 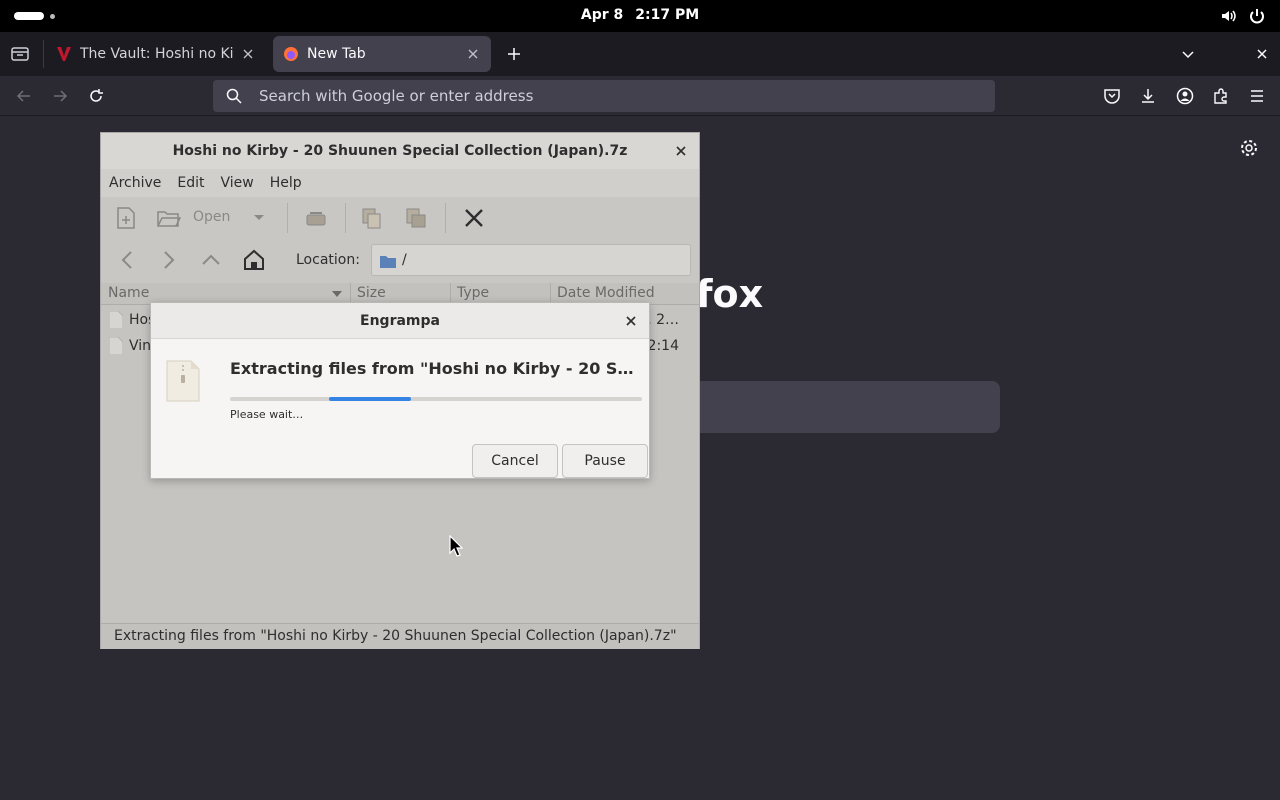 I want to click on column-date-modified: Date Modified, so click(x=606, y=293).